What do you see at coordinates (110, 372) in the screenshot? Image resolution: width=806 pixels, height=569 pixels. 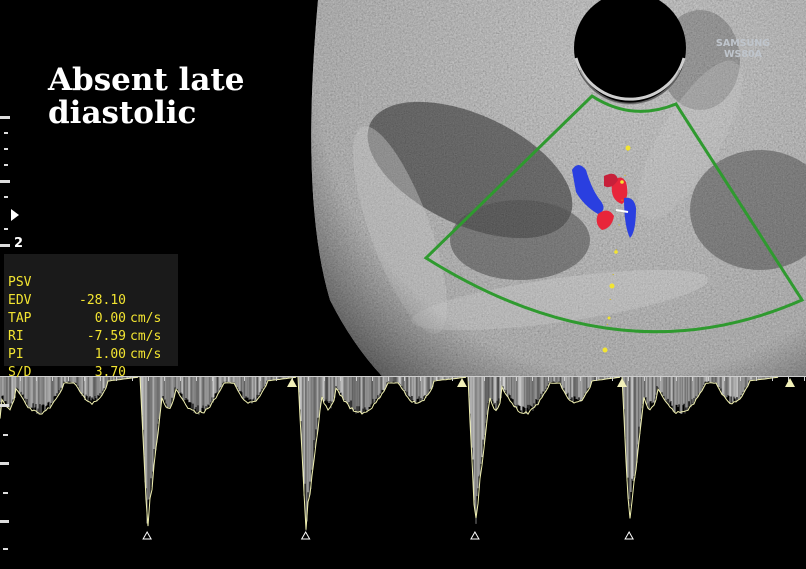 I see `measurement-value: 3.70` at bounding box center [110, 372].